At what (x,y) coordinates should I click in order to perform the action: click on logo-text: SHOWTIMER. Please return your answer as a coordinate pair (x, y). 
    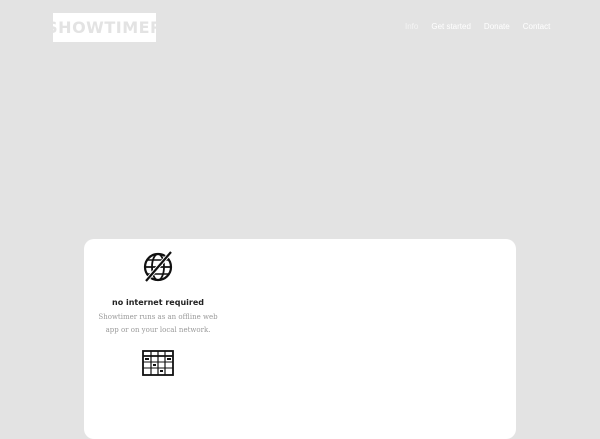
    Looking at the image, I should click on (104, 27).